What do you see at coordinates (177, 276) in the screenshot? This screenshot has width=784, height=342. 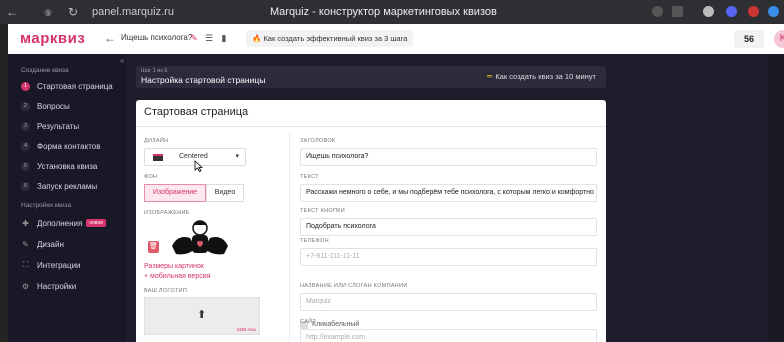 I see `mobile-version-link: + мобильная версия` at bounding box center [177, 276].